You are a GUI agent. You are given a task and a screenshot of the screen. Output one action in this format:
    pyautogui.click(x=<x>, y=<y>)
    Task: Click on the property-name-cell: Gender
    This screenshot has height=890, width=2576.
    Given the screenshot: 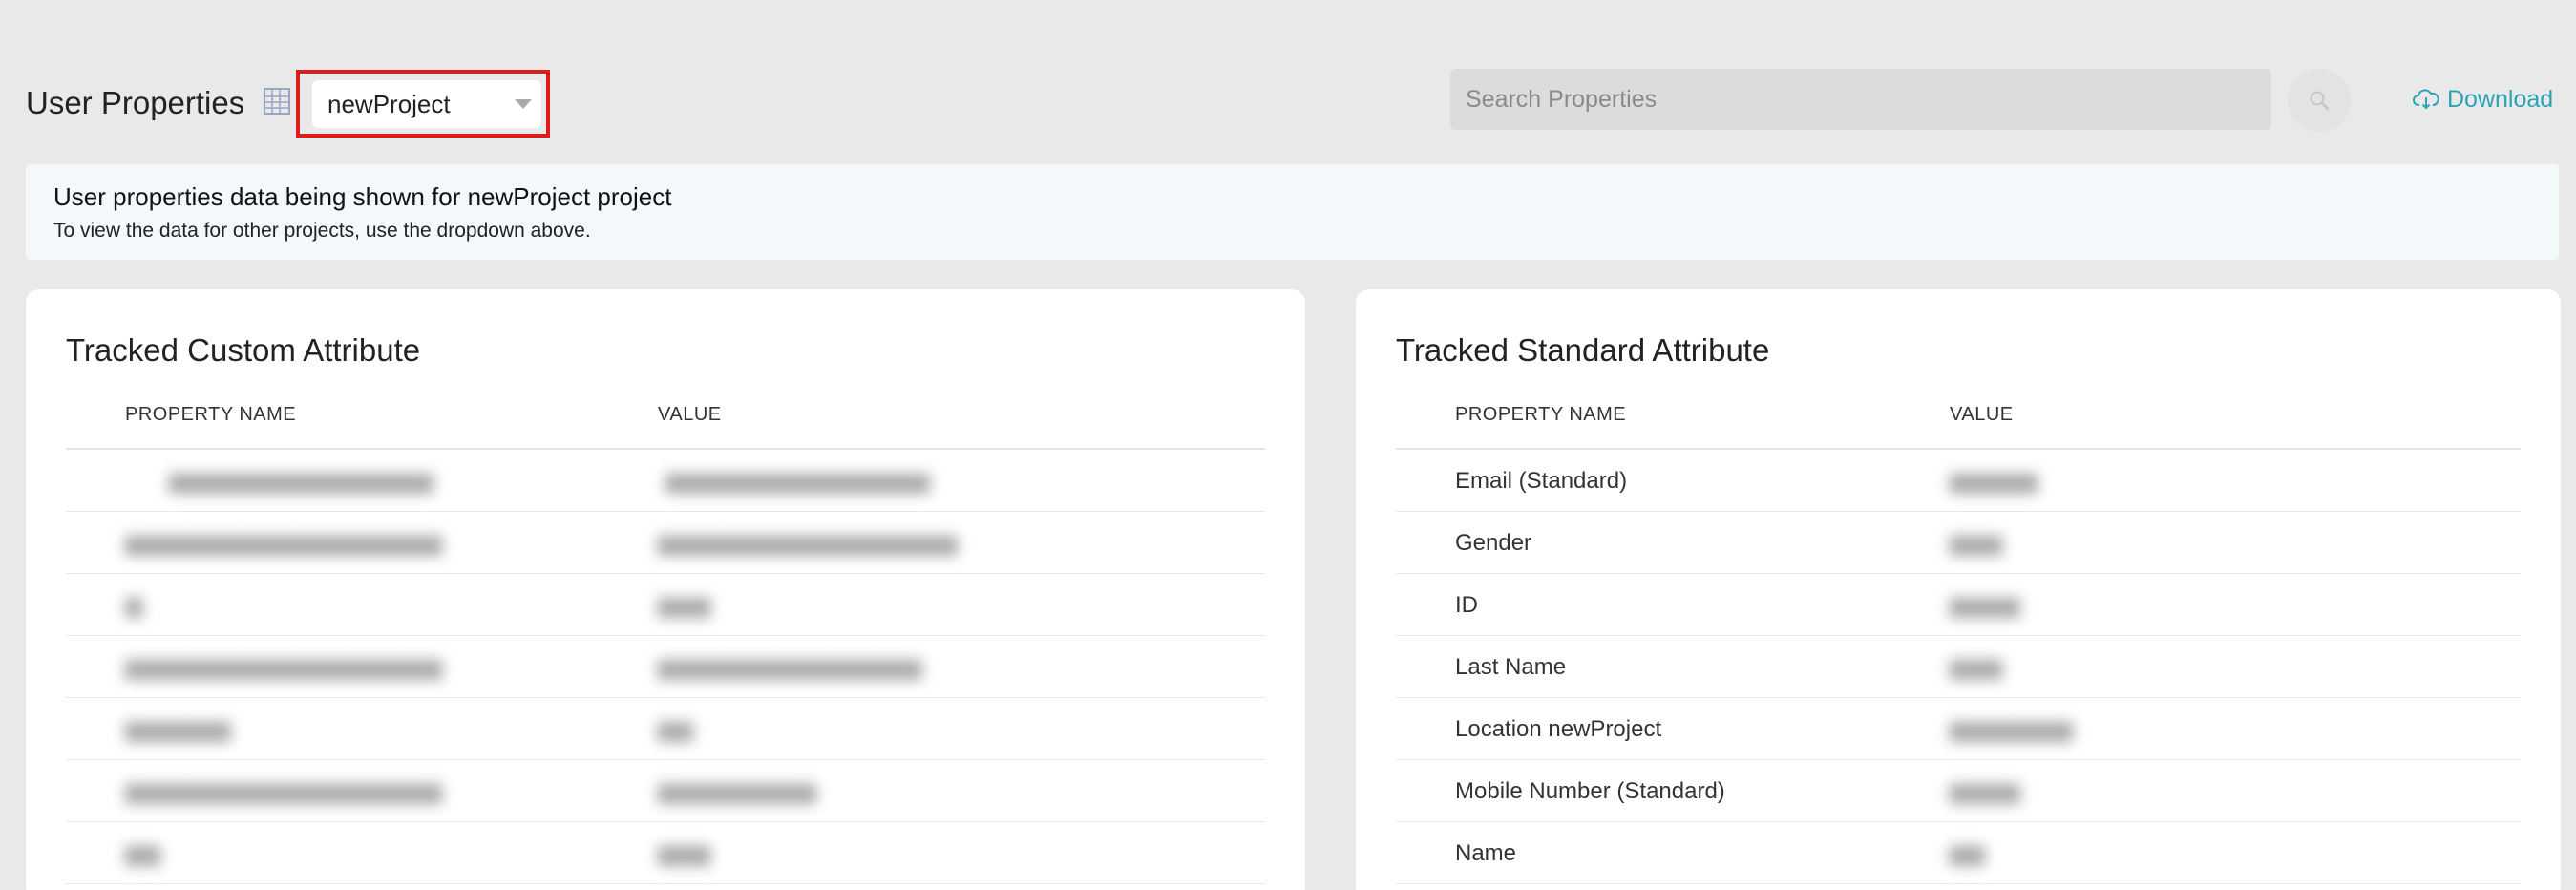 What is the action you would take?
    pyautogui.click(x=1493, y=543)
    